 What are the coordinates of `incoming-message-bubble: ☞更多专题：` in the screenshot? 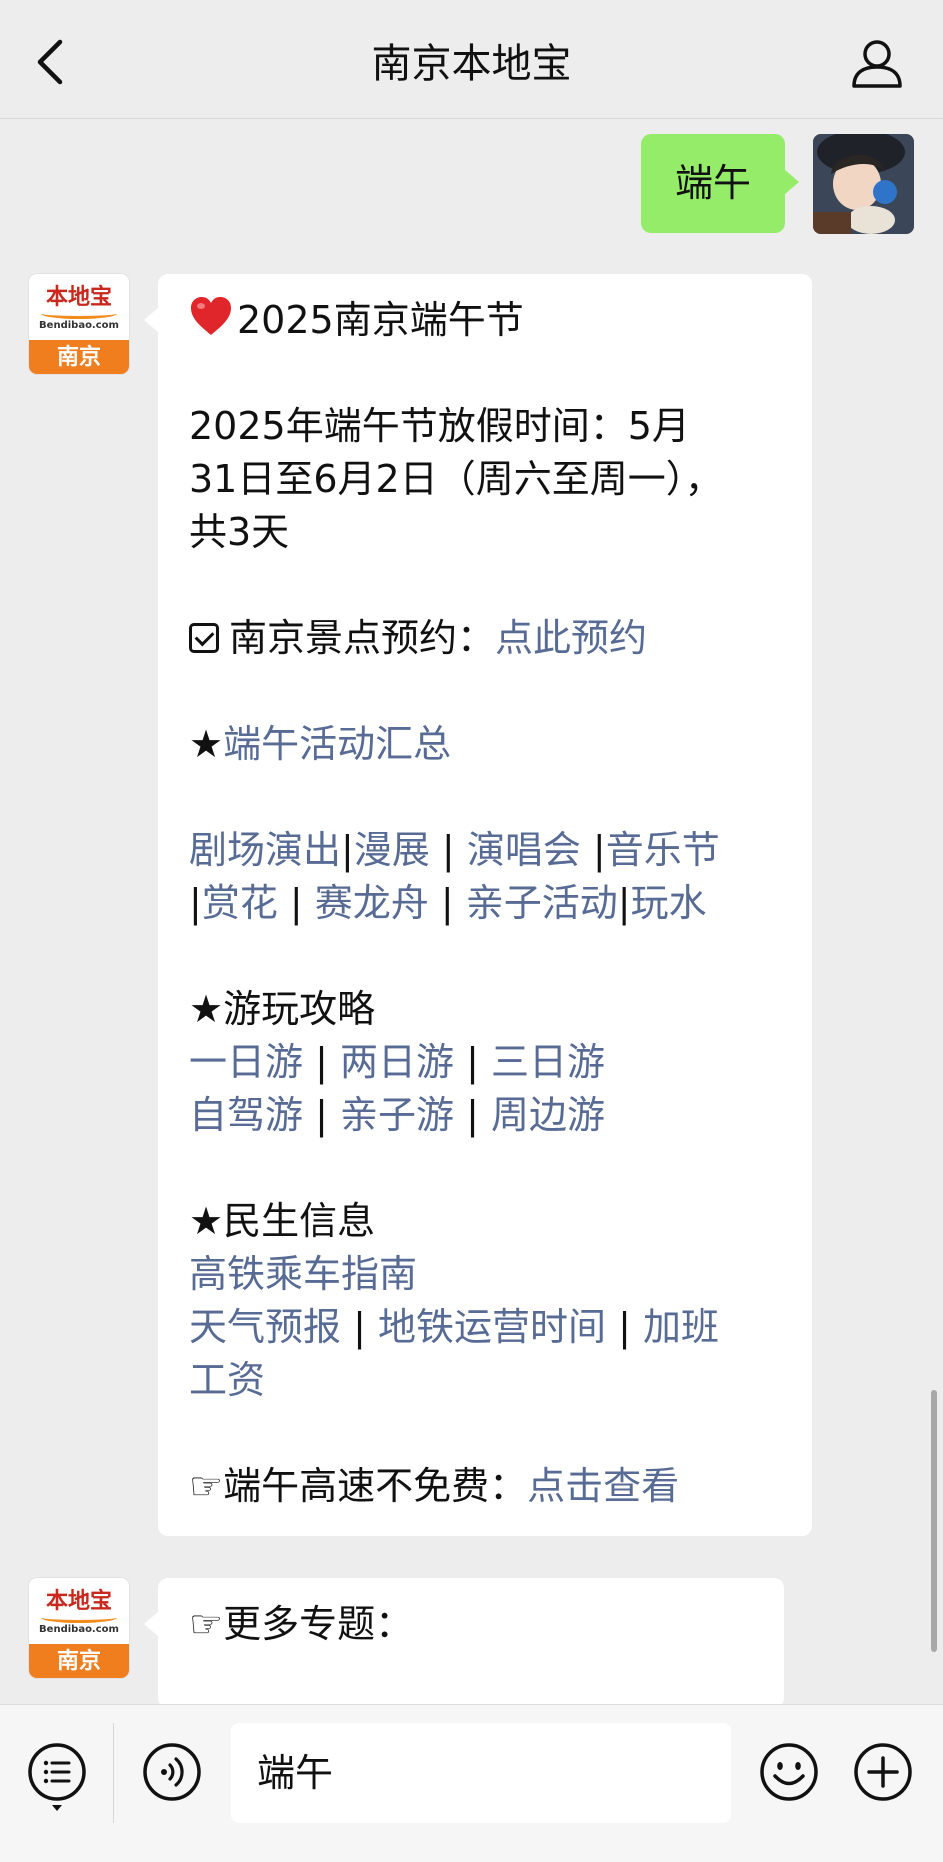 It's located at (464, 1643).